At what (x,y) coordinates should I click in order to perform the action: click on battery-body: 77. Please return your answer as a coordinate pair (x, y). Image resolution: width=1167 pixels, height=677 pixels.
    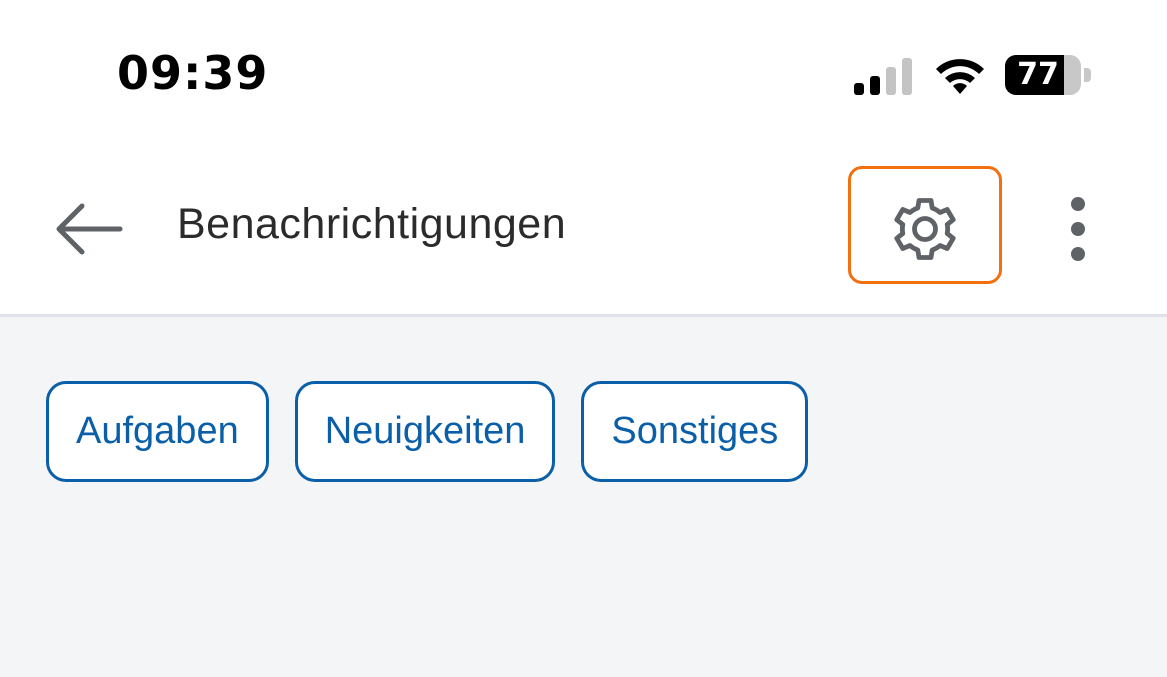
    Looking at the image, I should click on (1043, 75).